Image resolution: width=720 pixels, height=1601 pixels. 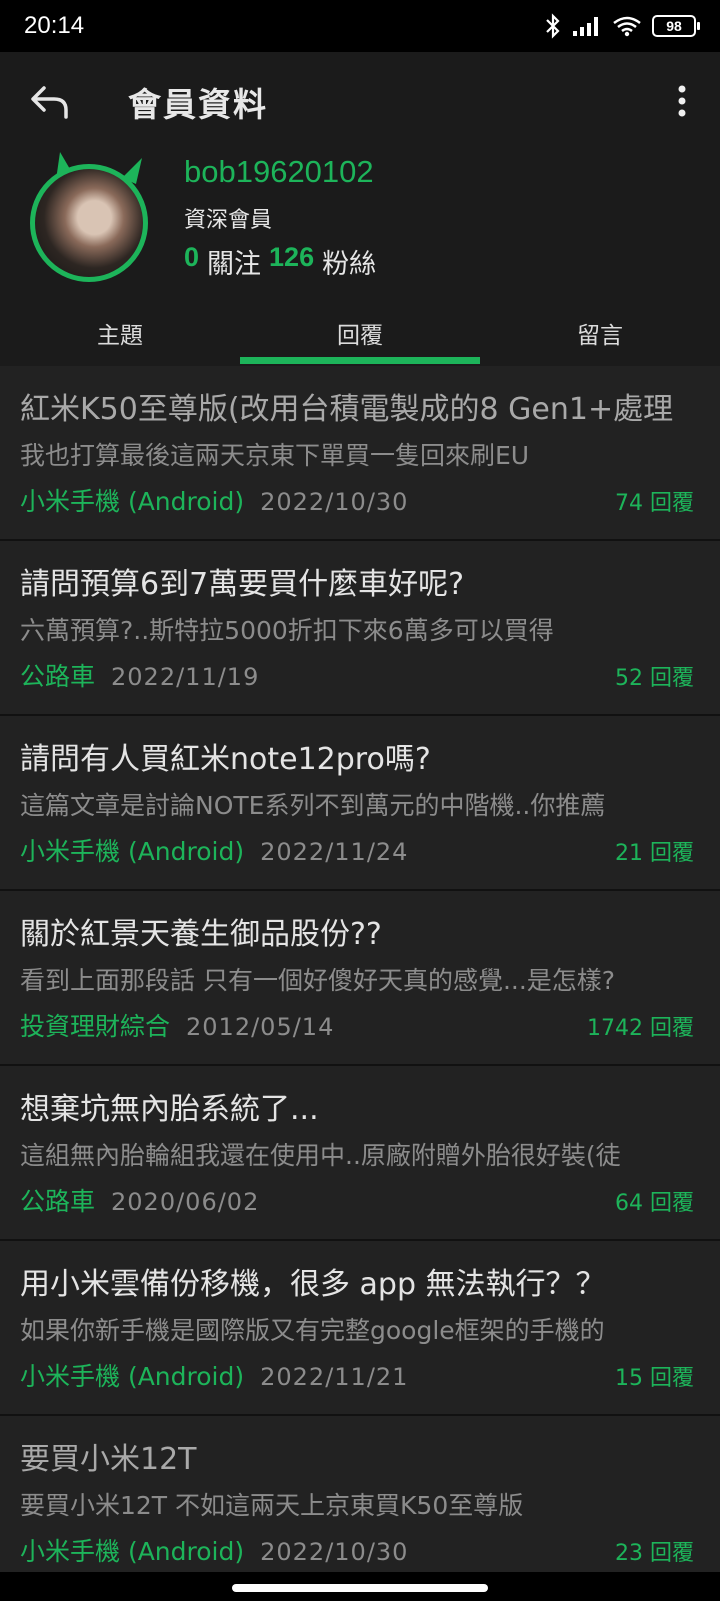 I want to click on post-reply-count: 15 回覆, so click(x=654, y=1378).